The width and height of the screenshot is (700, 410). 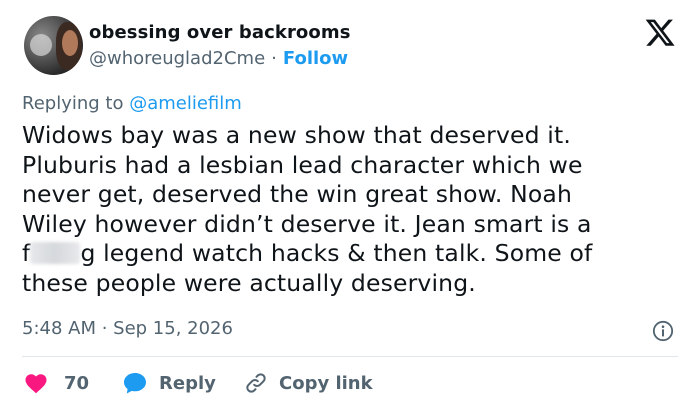 I want to click on info-icon, so click(x=663, y=331).